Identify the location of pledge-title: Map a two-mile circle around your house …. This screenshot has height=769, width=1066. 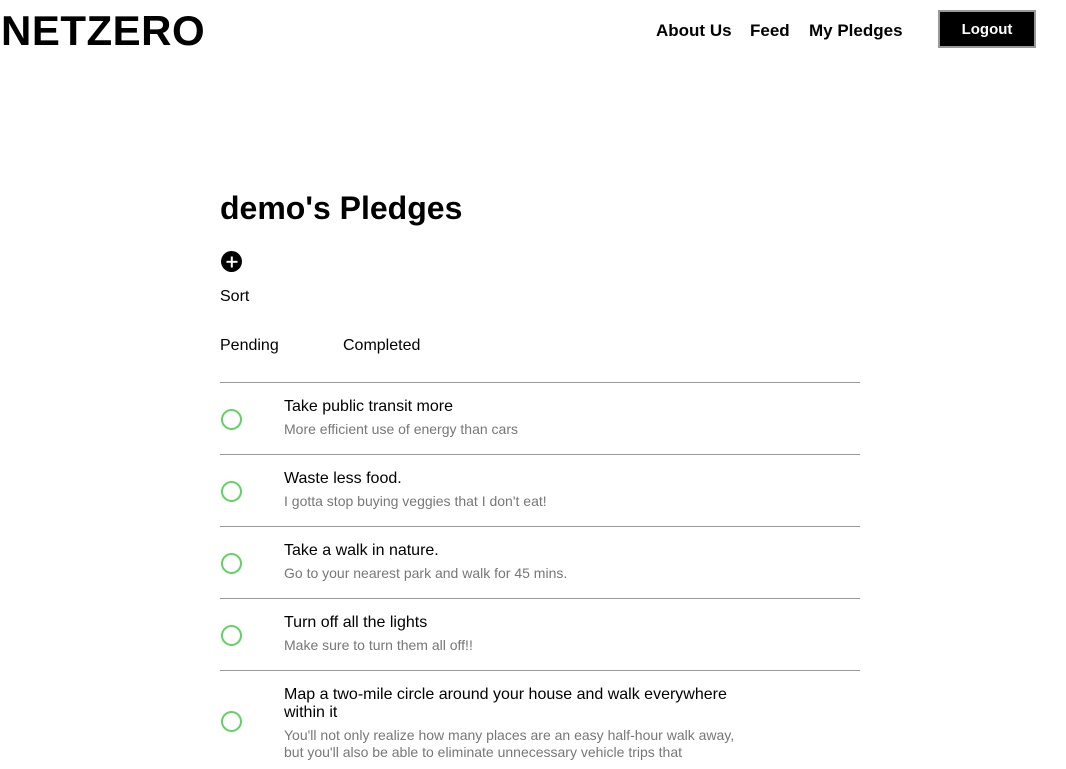
(505, 703).